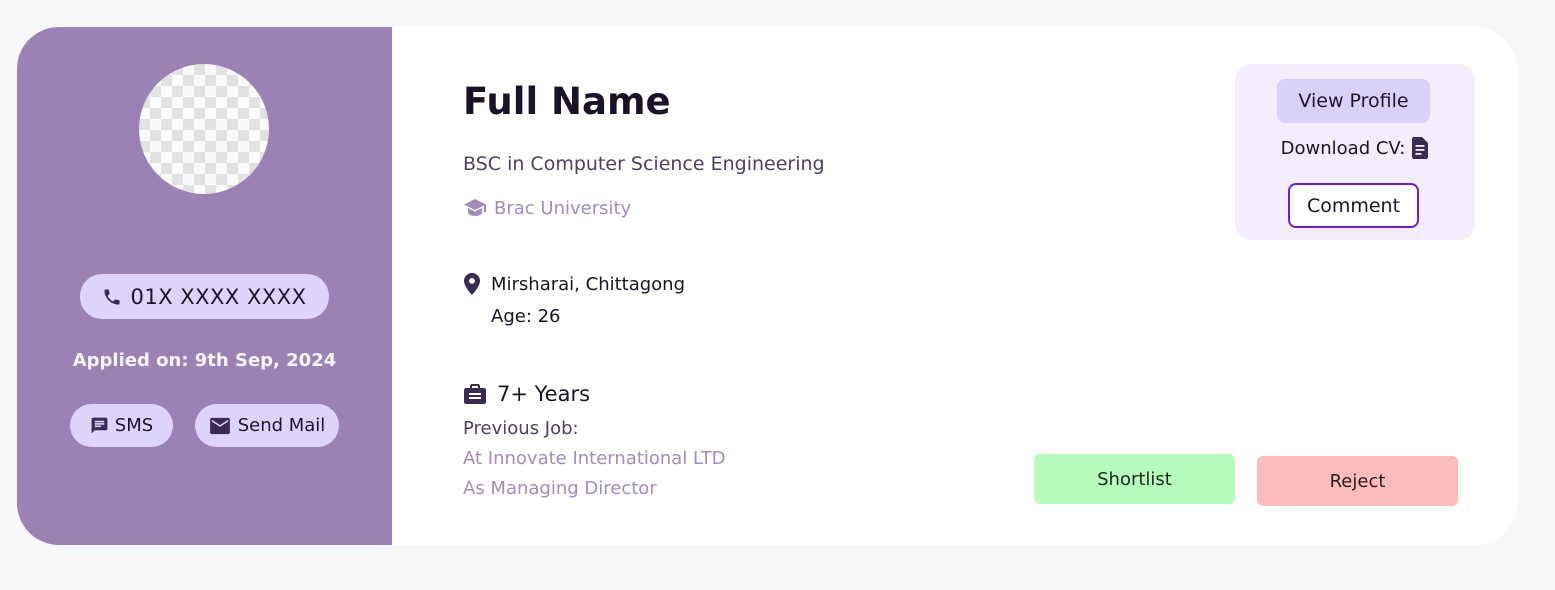  I want to click on location-text: Mirsharai, Chittagong, so click(588, 284).